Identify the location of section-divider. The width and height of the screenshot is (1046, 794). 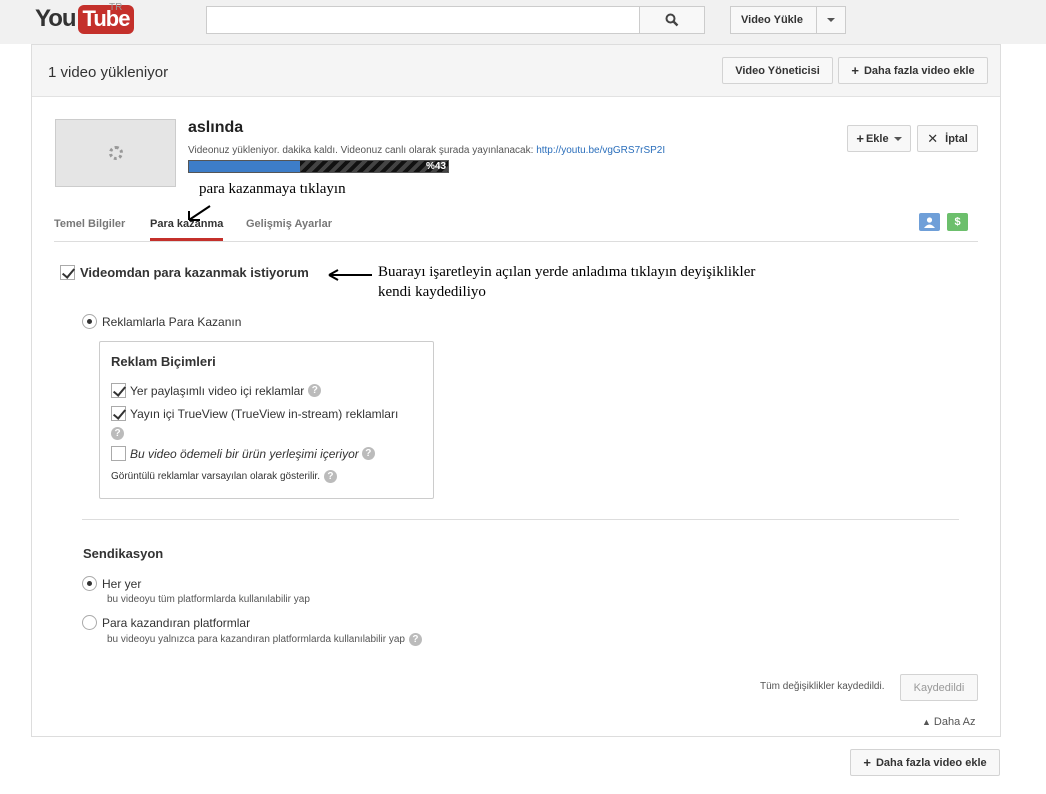
(520, 519).